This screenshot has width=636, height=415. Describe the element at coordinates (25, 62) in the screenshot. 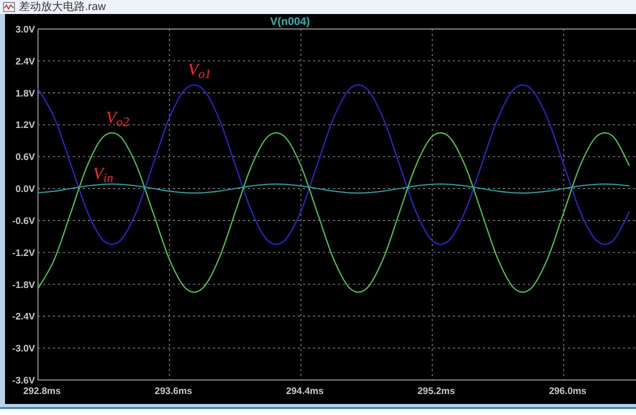

I see `y-tick-label: 2.4V` at that location.